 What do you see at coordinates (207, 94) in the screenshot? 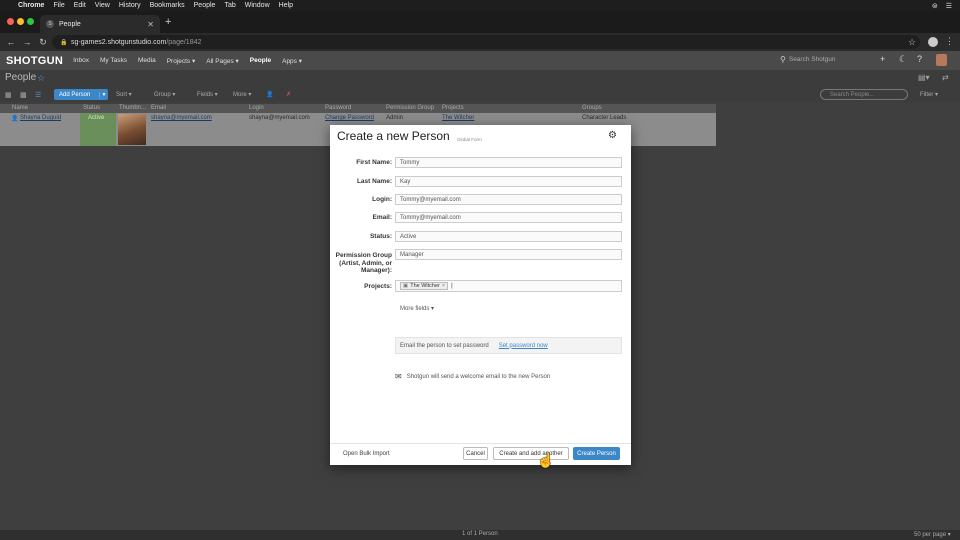
I see `fields-button: Fields ▾` at bounding box center [207, 94].